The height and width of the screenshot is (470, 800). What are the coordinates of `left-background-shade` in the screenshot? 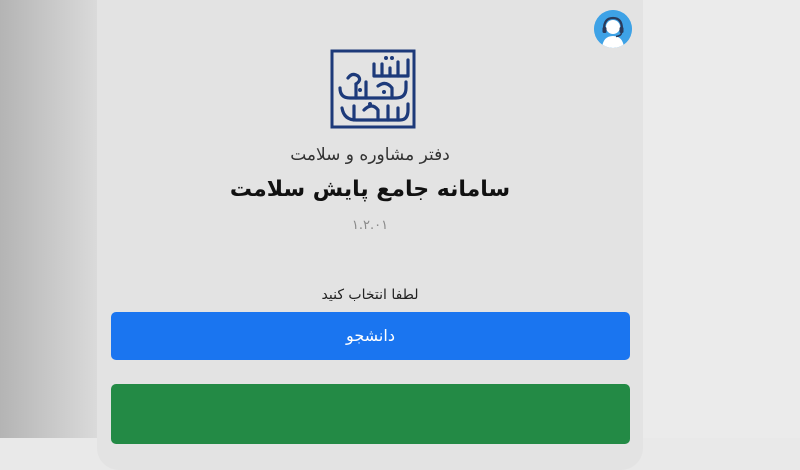 It's located at (48, 219).